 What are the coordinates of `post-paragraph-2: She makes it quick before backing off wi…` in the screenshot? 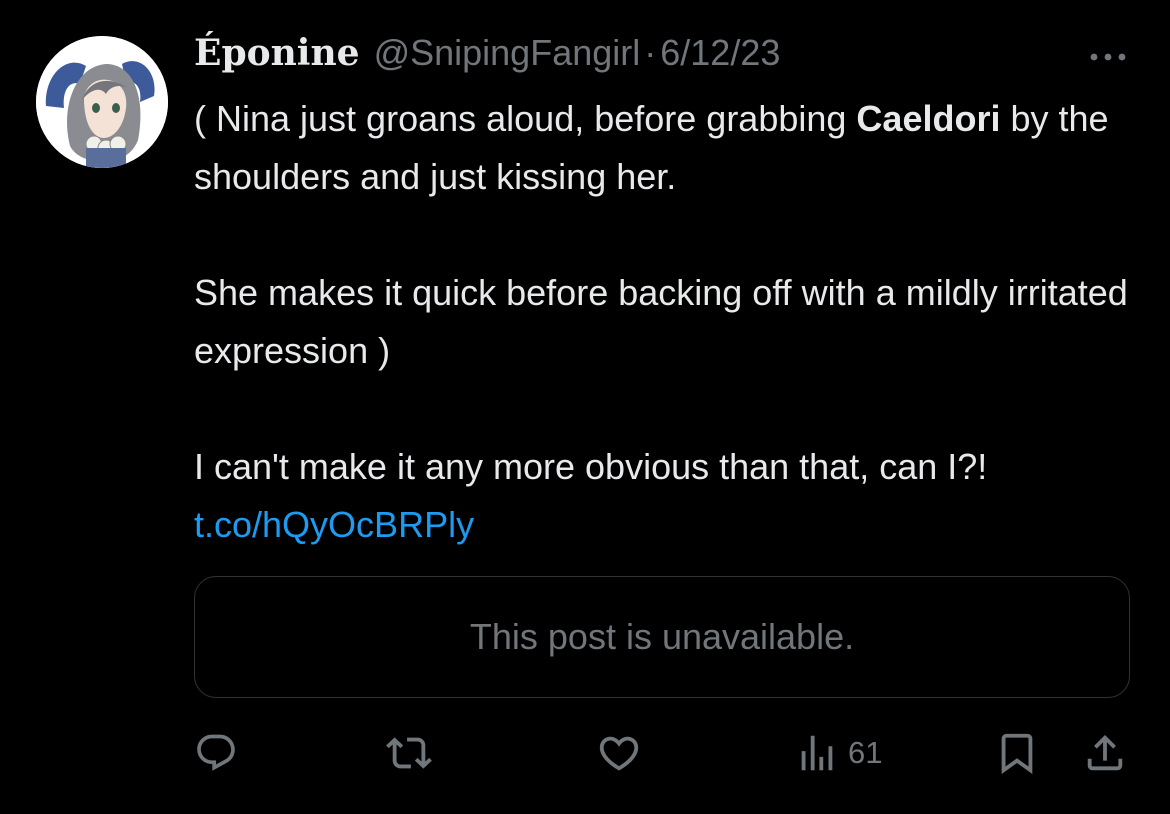 It's located at (661, 321).